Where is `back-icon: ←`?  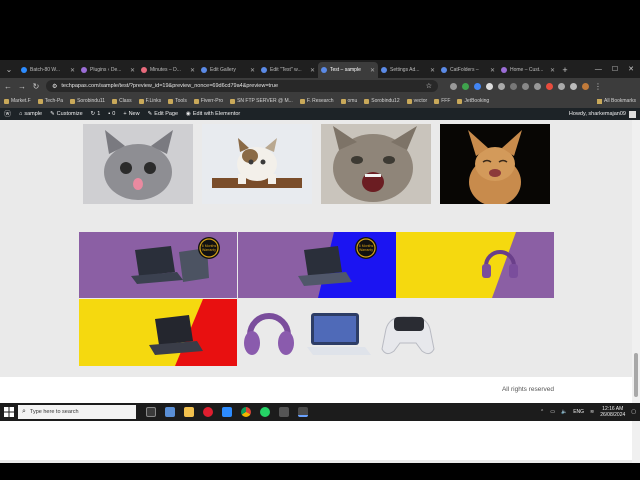 back-icon: ← is located at coordinates (8, 86).